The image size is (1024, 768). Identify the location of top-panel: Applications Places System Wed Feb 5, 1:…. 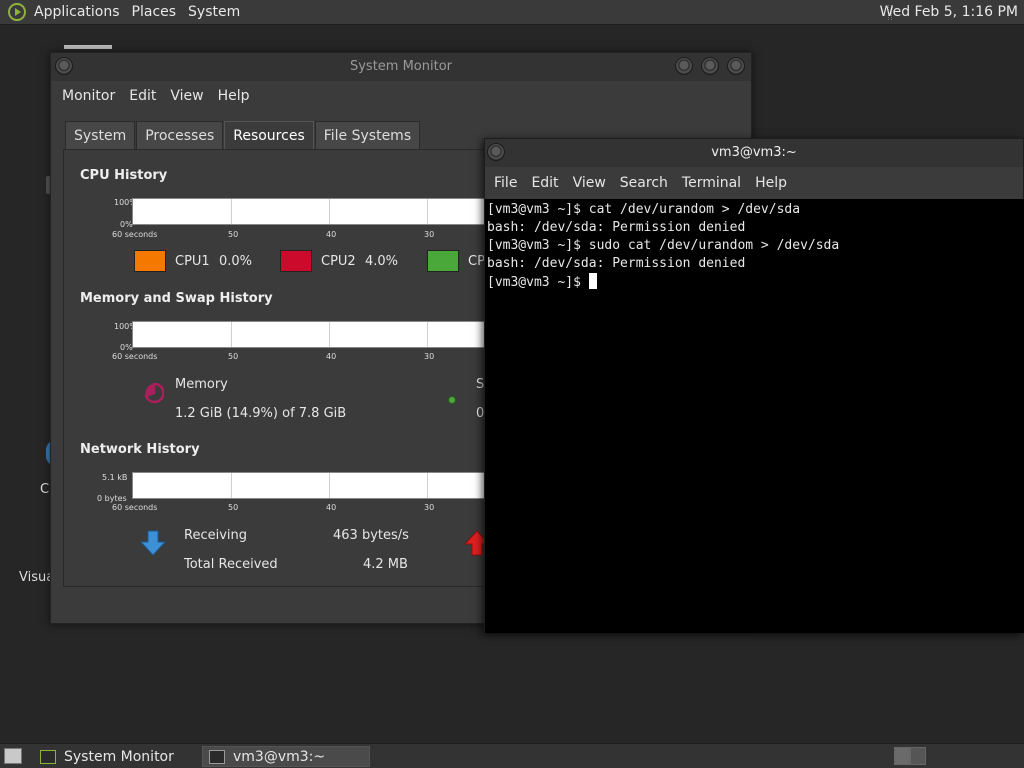
(512, 12).